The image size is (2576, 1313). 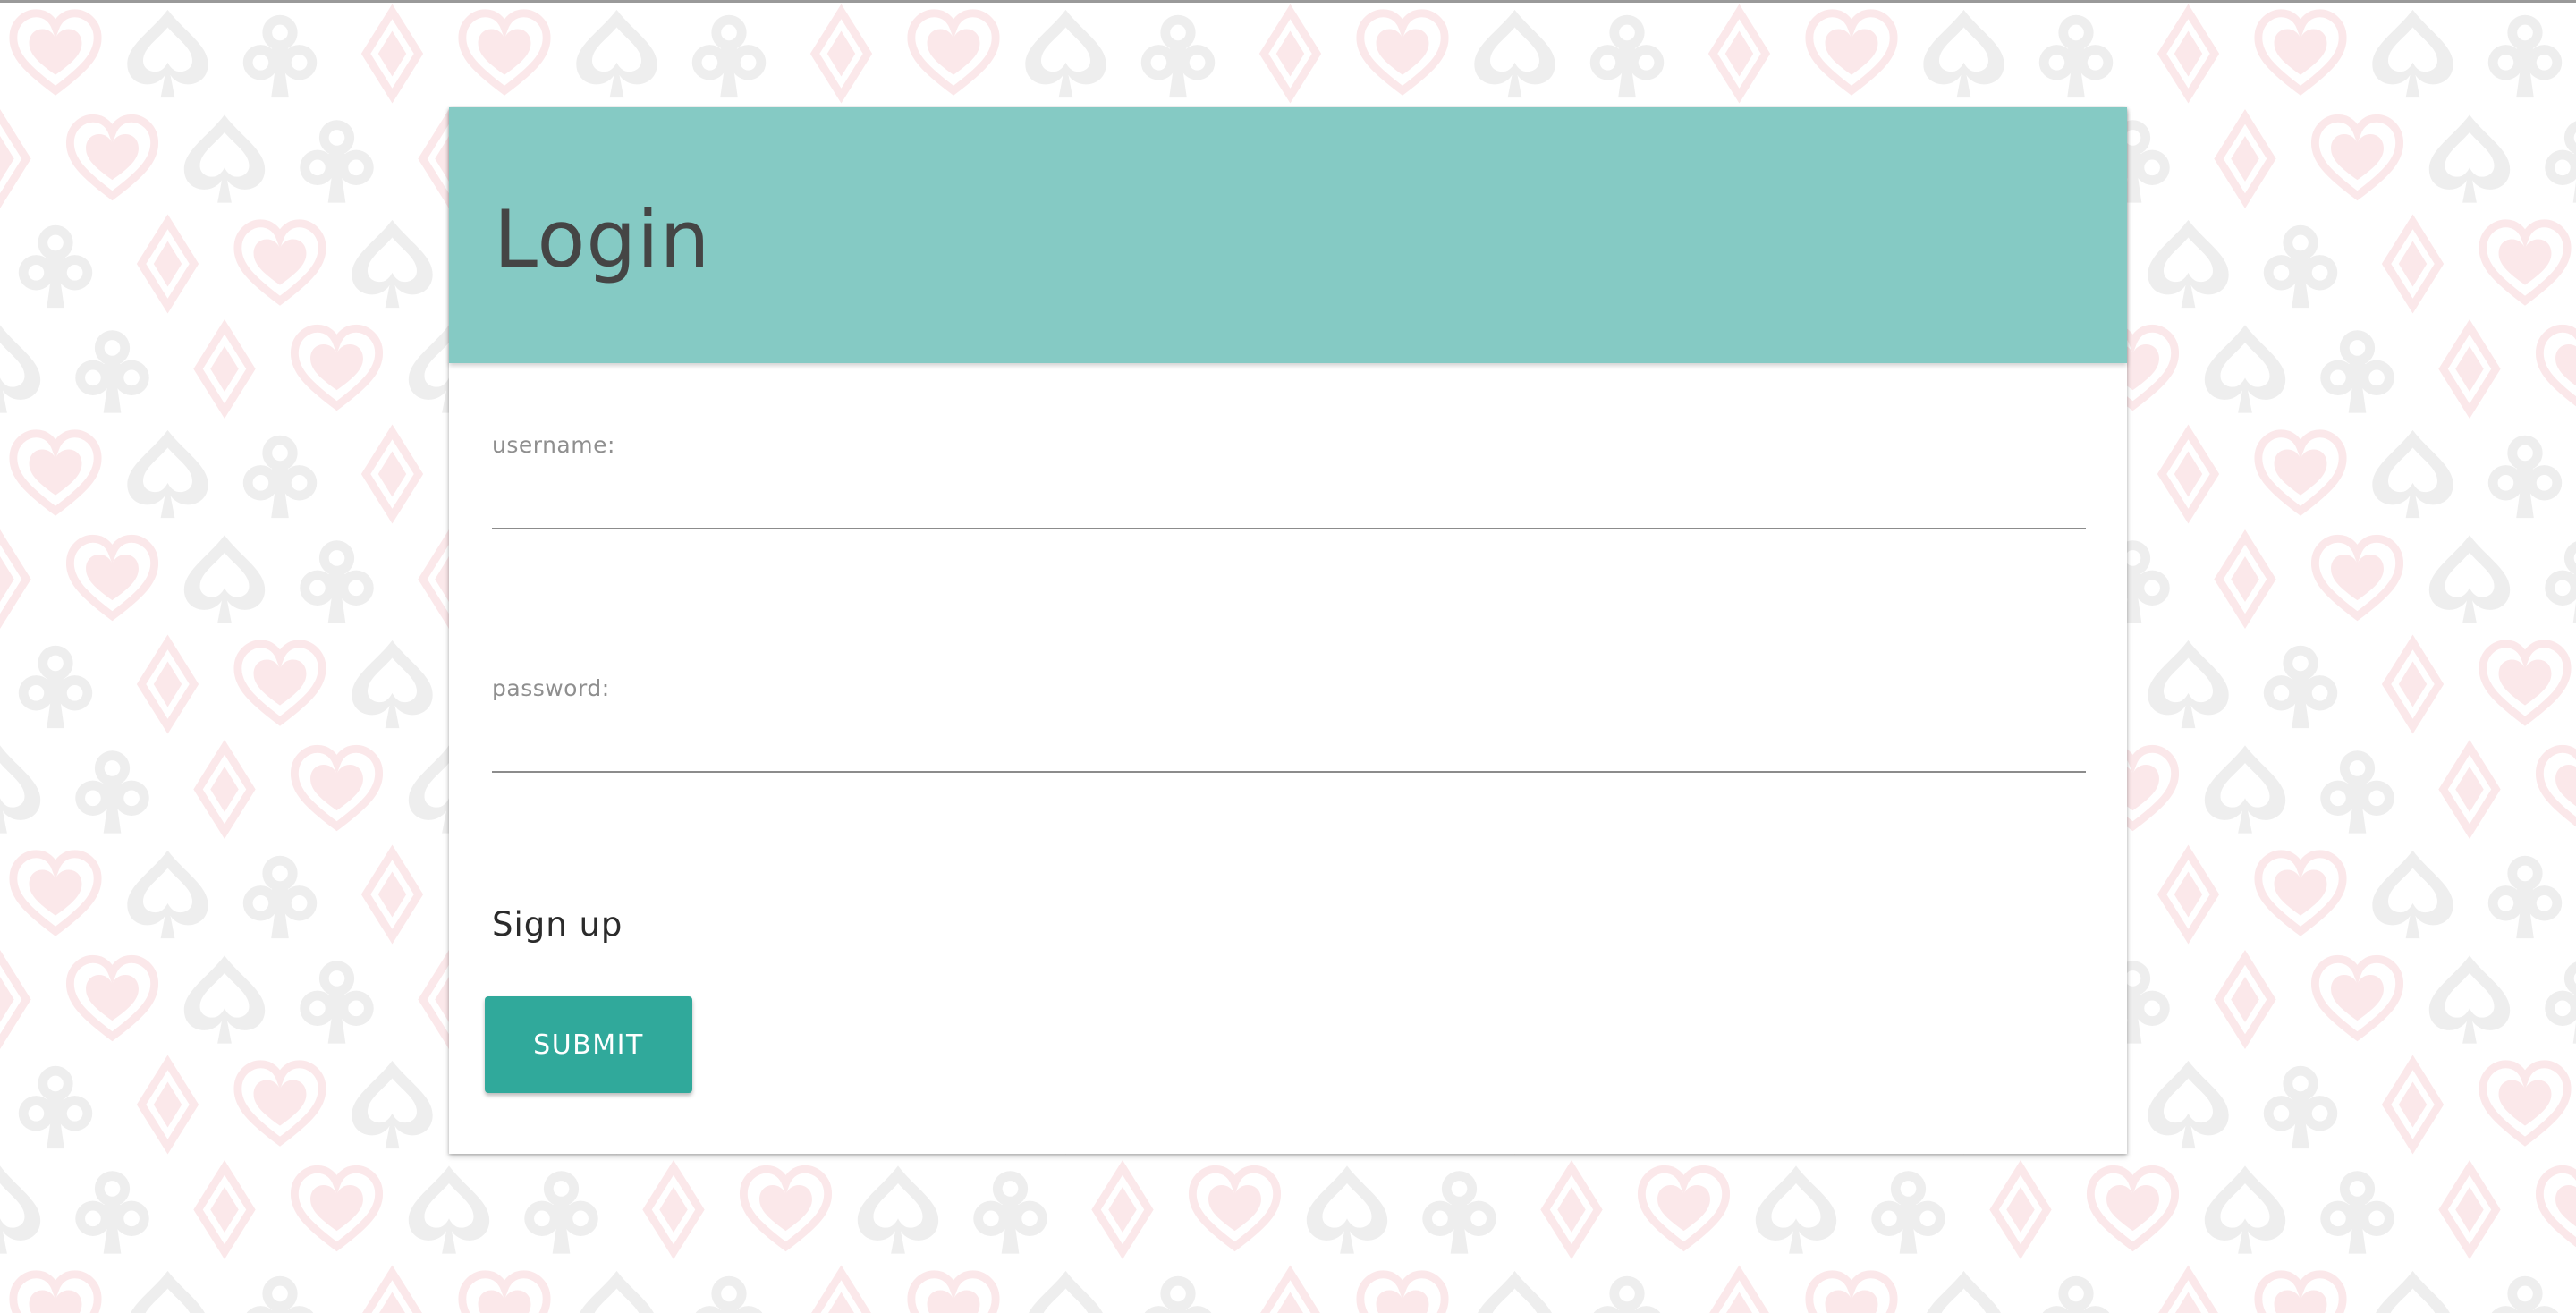 What do you see at coordinates (557, 925) in the screenshot?
I see `sign-up-link: Sign up` at bounding box center [557, 925].